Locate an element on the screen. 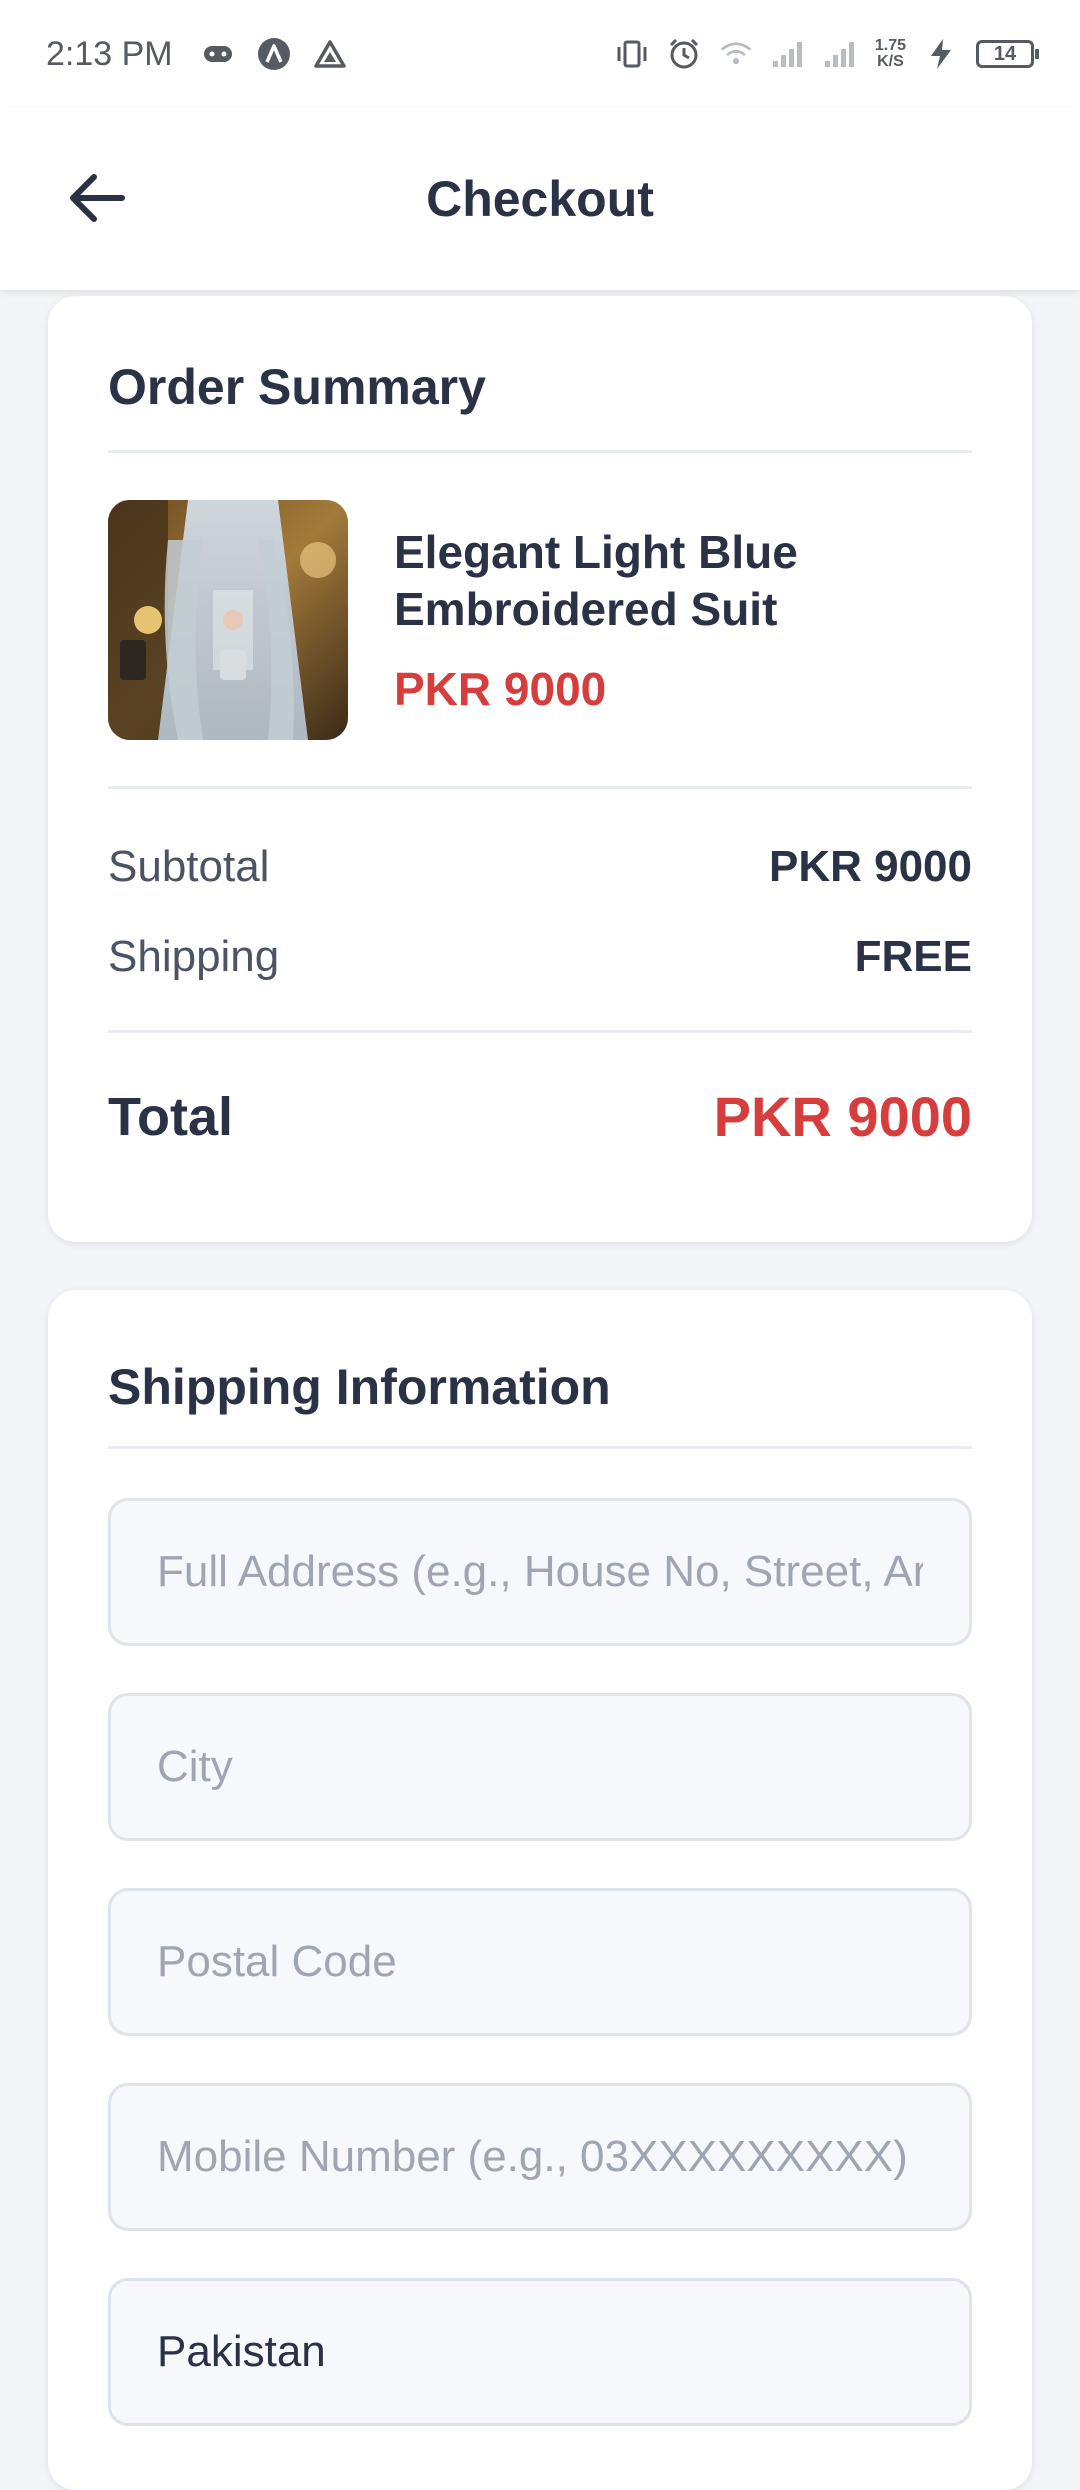 This screenshot has width=1080, height=2490. mobile-number-input is located at coordinates (540, 2157).